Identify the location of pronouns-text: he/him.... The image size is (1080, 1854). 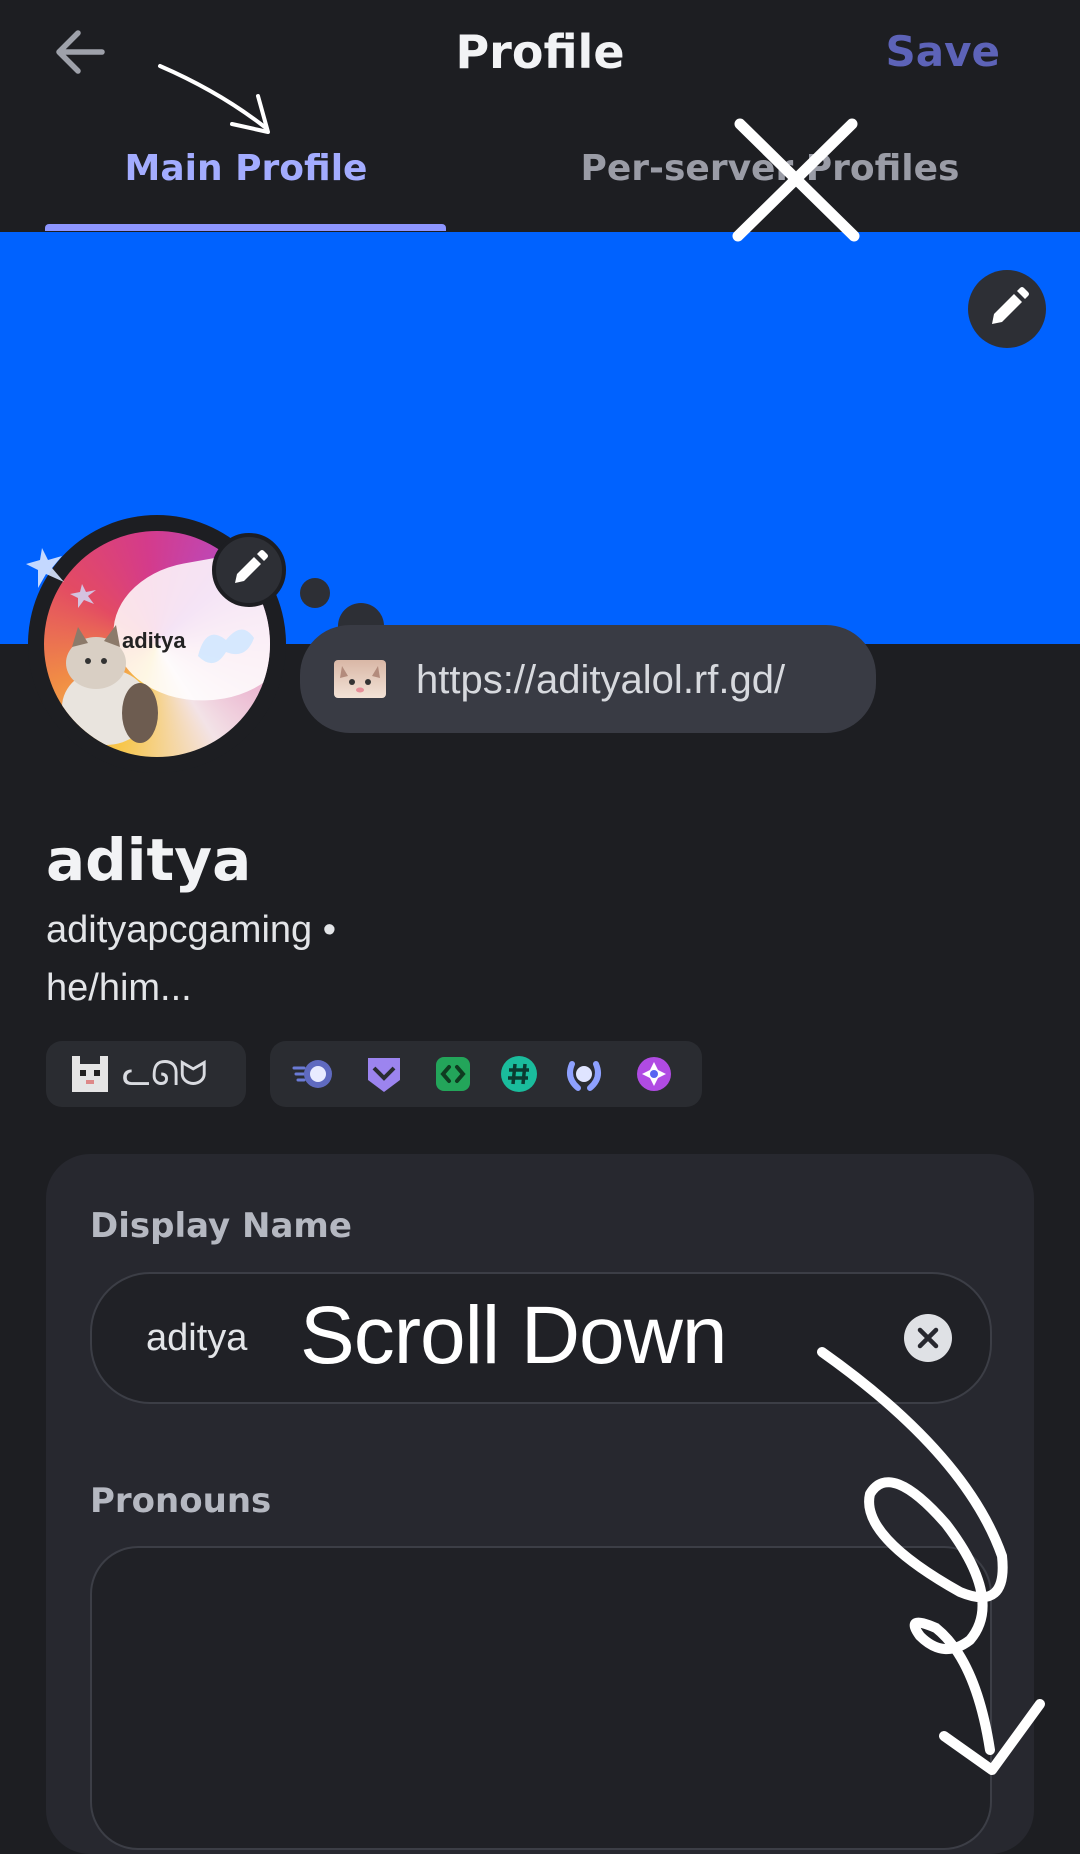
(119, 988).